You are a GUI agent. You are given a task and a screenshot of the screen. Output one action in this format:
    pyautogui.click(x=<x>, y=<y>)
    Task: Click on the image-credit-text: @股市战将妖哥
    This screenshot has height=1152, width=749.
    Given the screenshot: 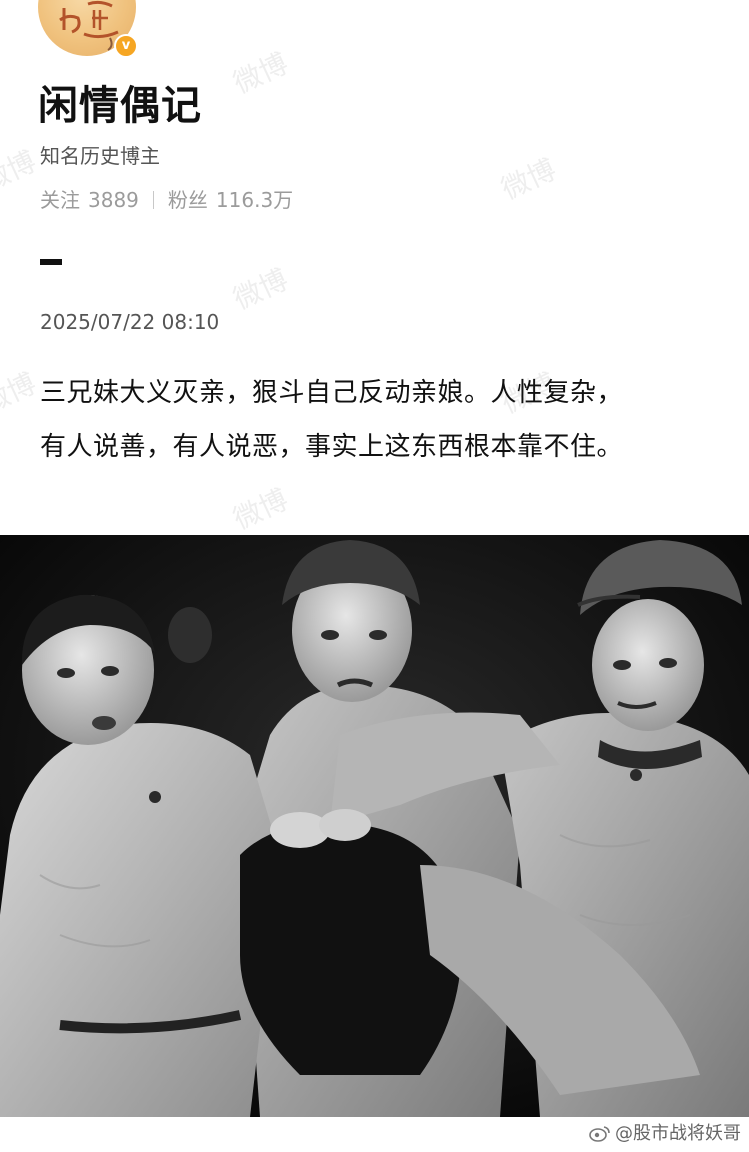 What is the action you would take?
    pyautogui.click(x=678, y=1133)
    